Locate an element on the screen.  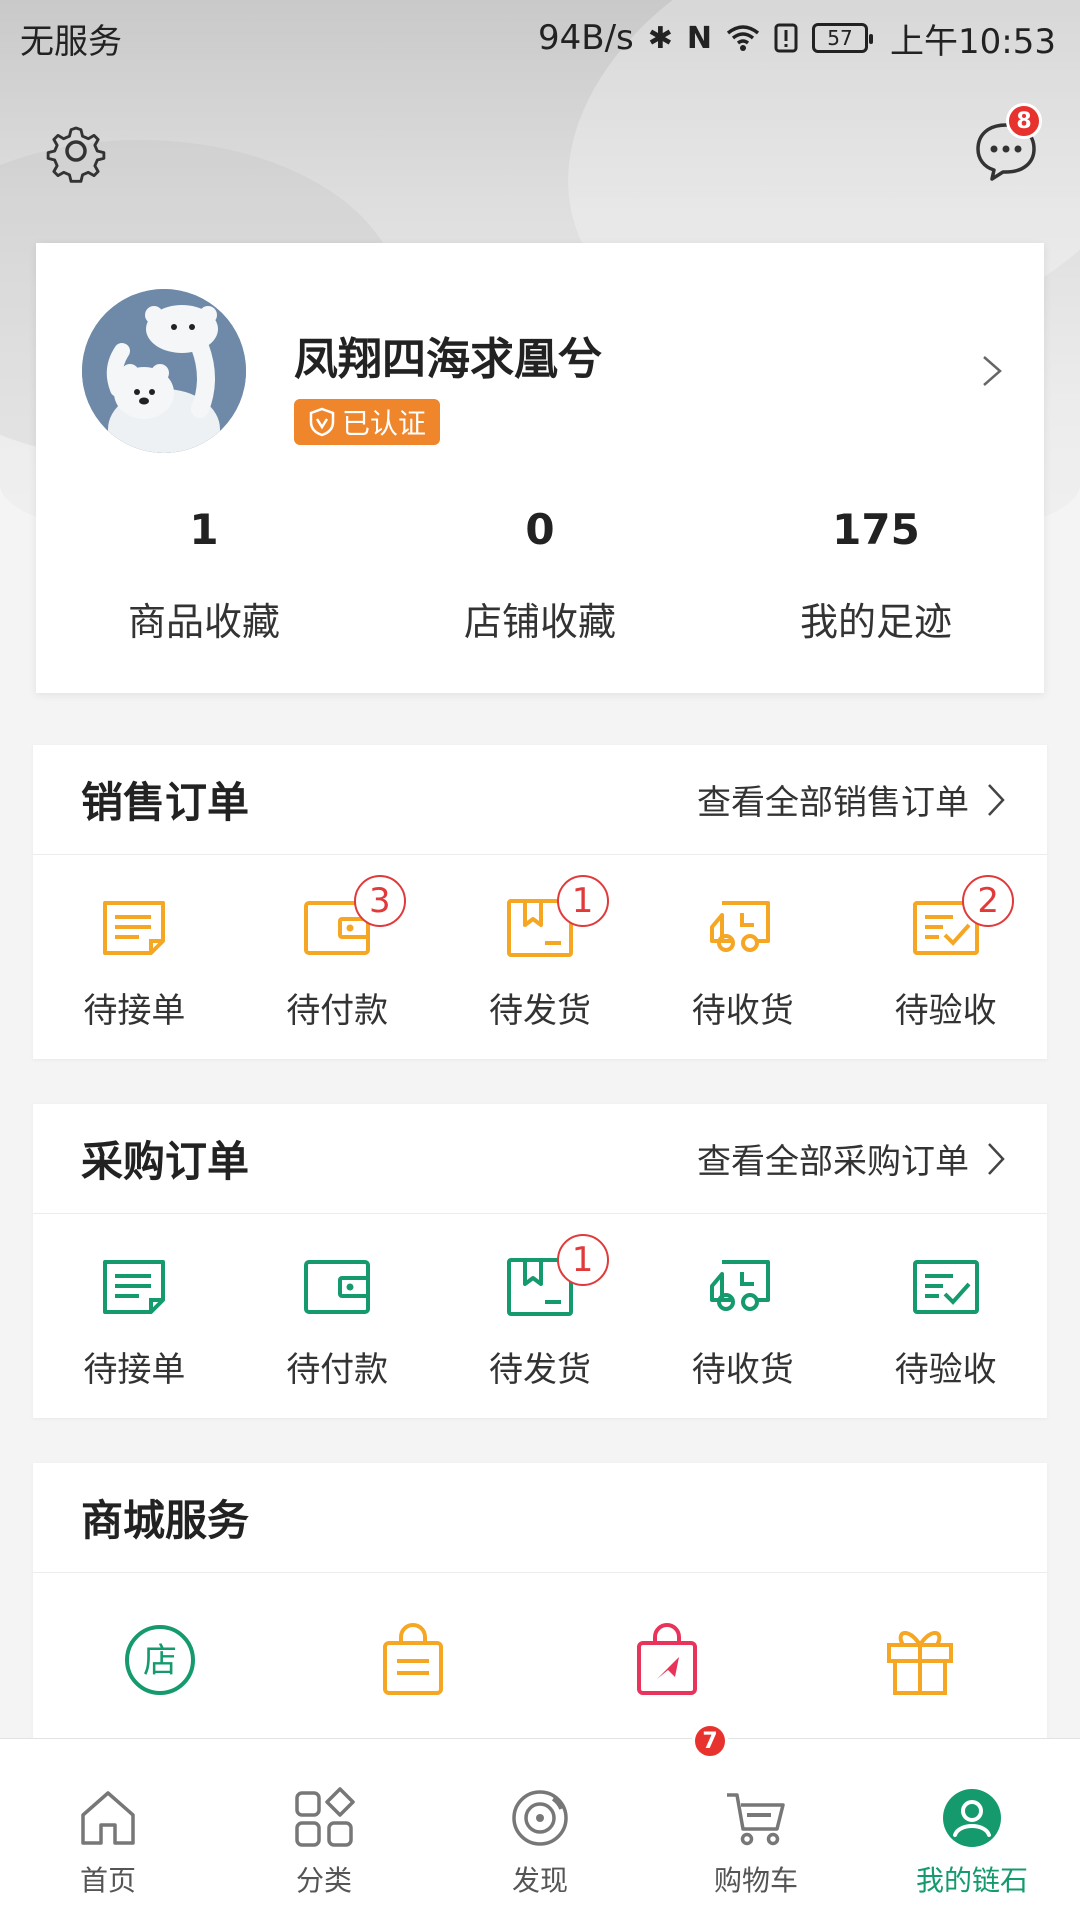
gift-icon is located at coordinates (920, 1663).